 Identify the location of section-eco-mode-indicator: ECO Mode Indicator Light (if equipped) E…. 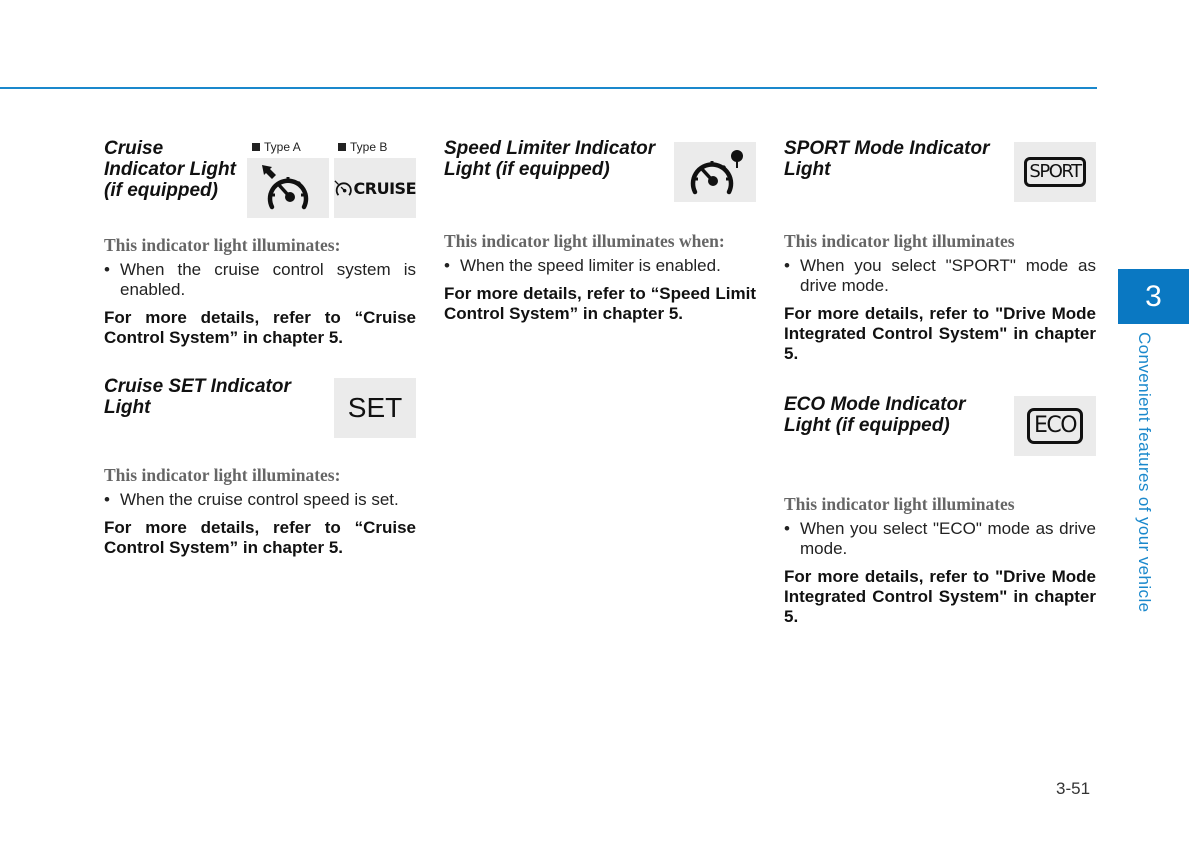
(940, 510).